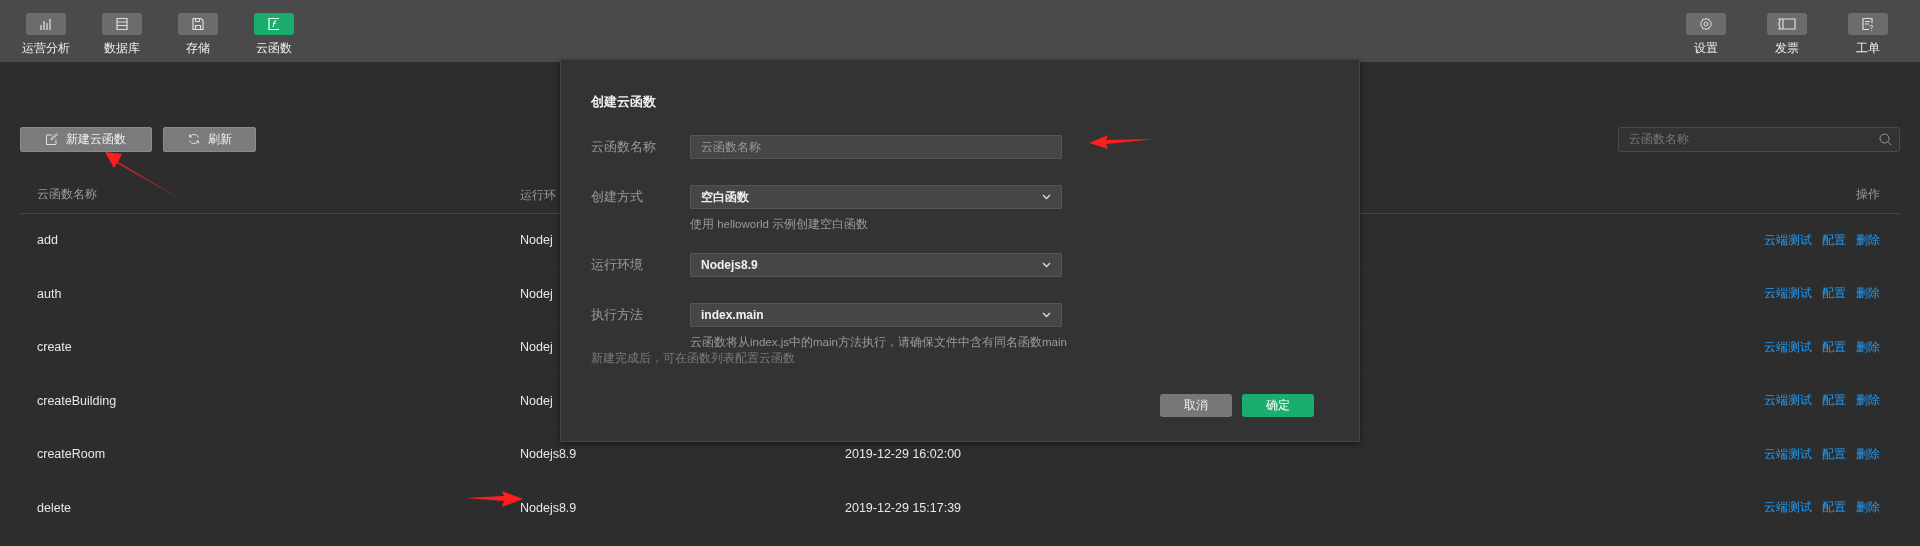 The image size is (1920, 546). What do you see at coordinates (52, 139) in the screenshot?
I see `edit-icon` at bounding box center [52, 139].